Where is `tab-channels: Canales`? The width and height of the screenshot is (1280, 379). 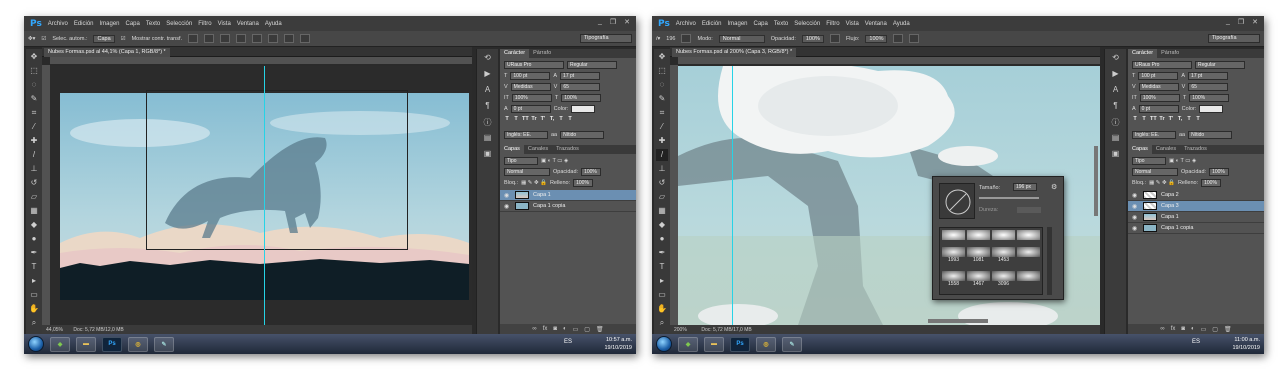
tab-channels: Canales is located at coordinates (538, 149).